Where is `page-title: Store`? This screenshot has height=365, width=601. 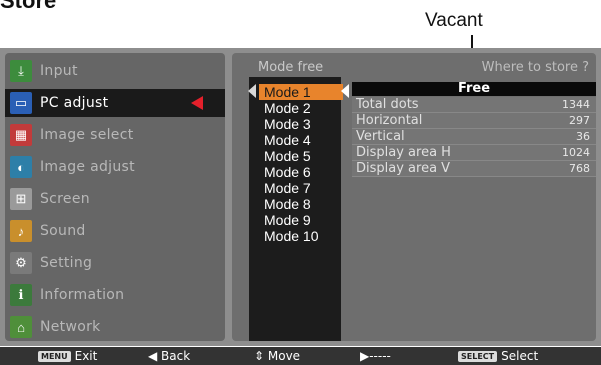
page-title: Store is located at coordinates (28, 6).